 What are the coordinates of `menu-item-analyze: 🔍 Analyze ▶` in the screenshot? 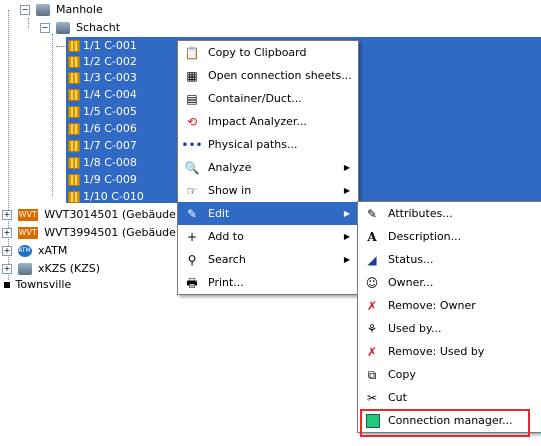 It's located at (268, 167).